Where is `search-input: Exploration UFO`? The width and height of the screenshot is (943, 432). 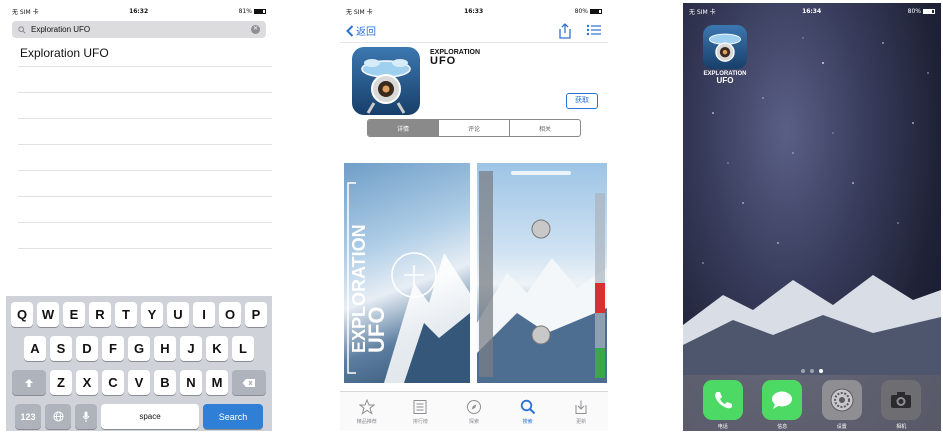 search-input: Exploration UFO is located at coordinates (141, 29).